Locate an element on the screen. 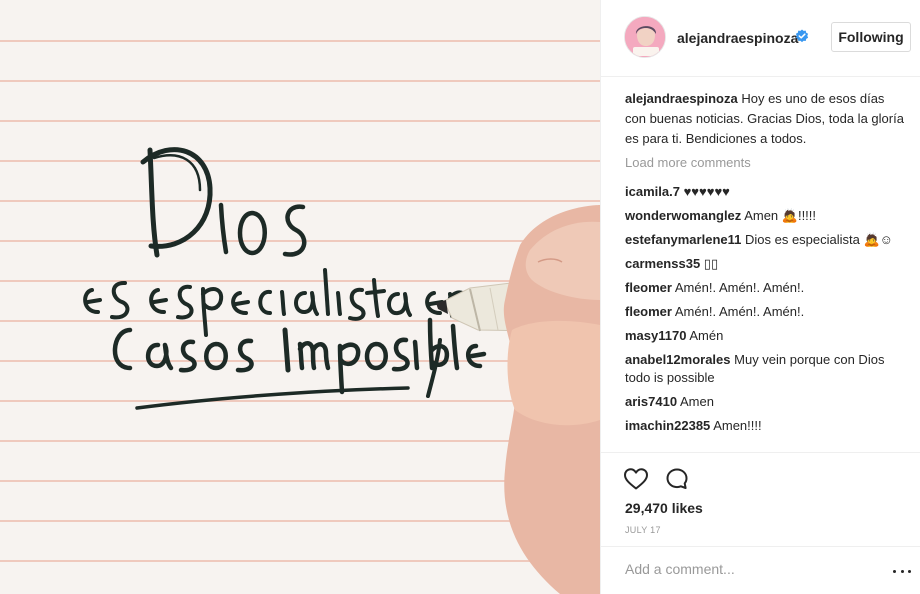 The height and width of the screenshot is (594, 920). comment-text: Amen is located at coordinates (696, 401).